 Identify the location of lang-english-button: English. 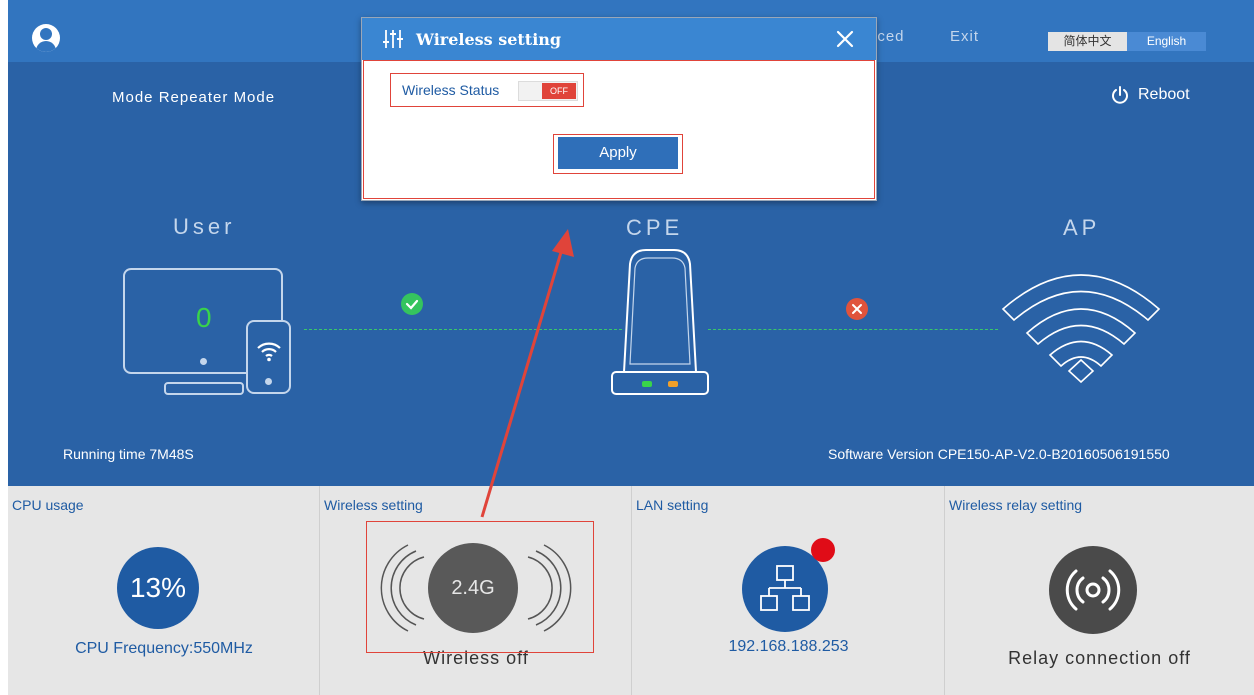
(1166, 41).